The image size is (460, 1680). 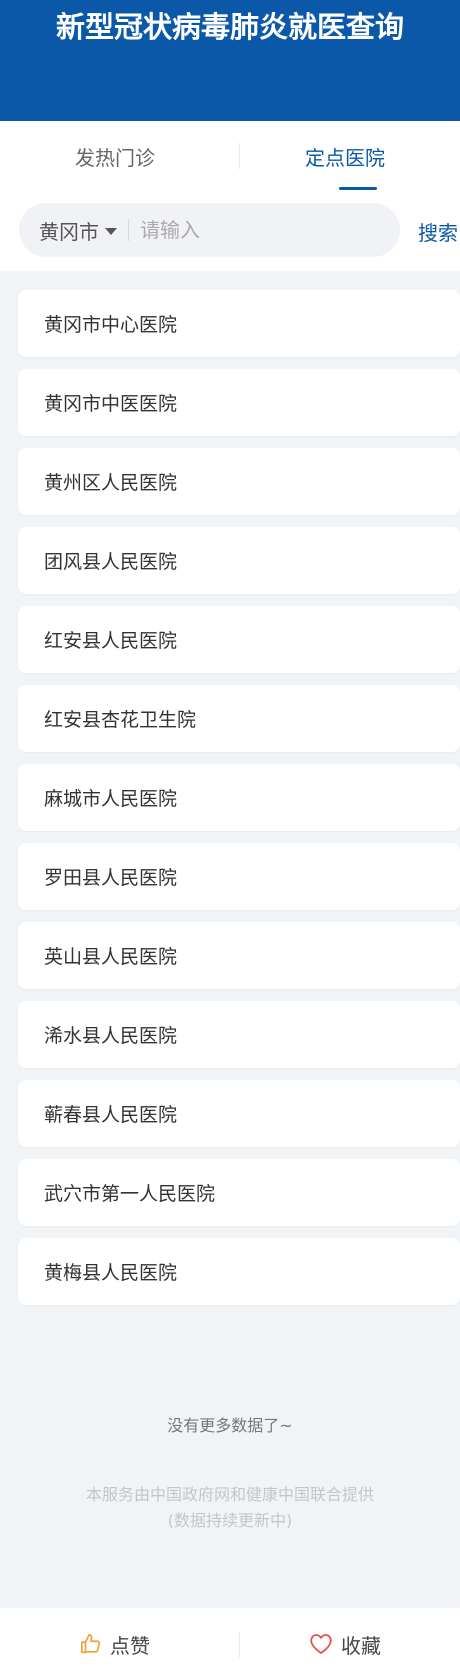 I want to click on list-item: 黄州区人民医院, so click(x=239, y=481).